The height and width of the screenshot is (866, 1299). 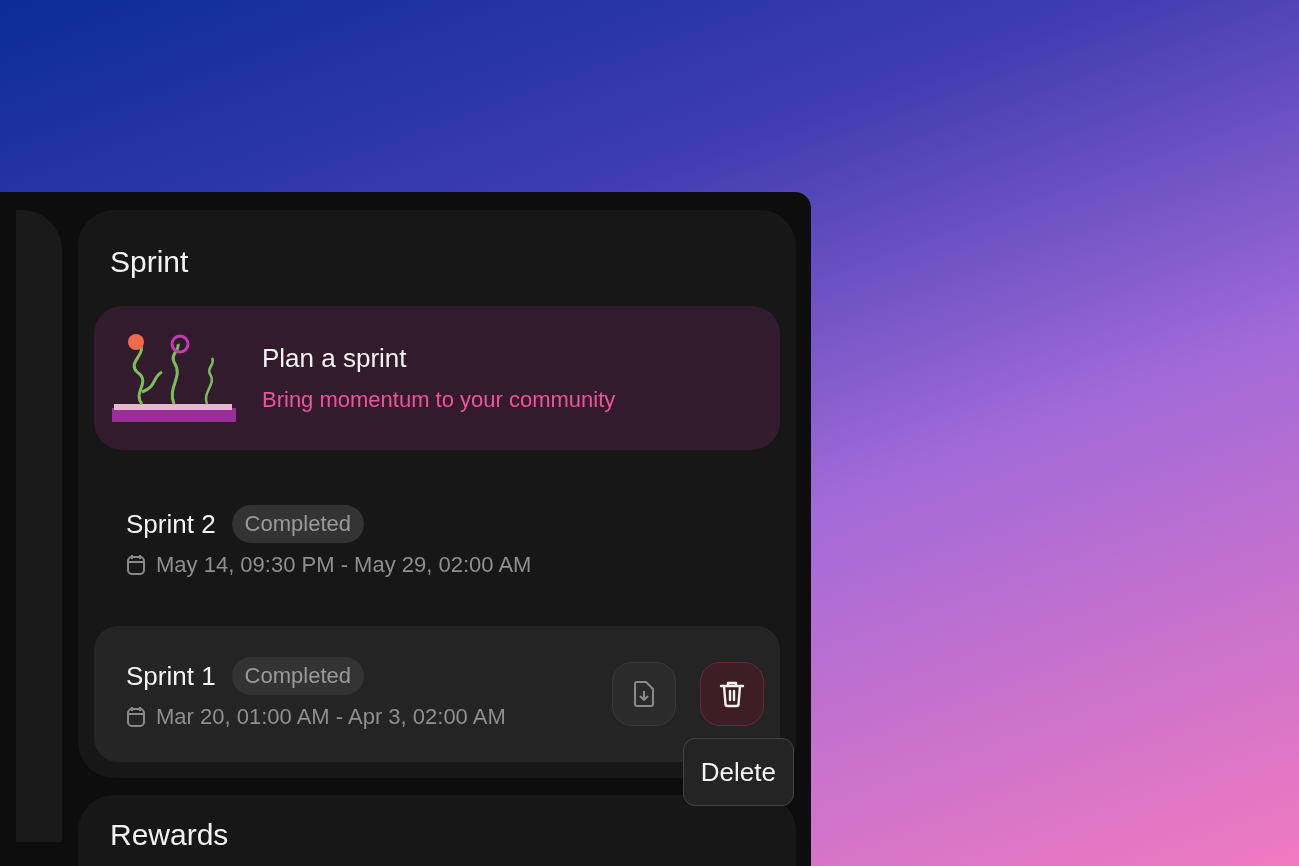 I want to click on banner-title: Plan a sprint, so click(x=335, y=358).